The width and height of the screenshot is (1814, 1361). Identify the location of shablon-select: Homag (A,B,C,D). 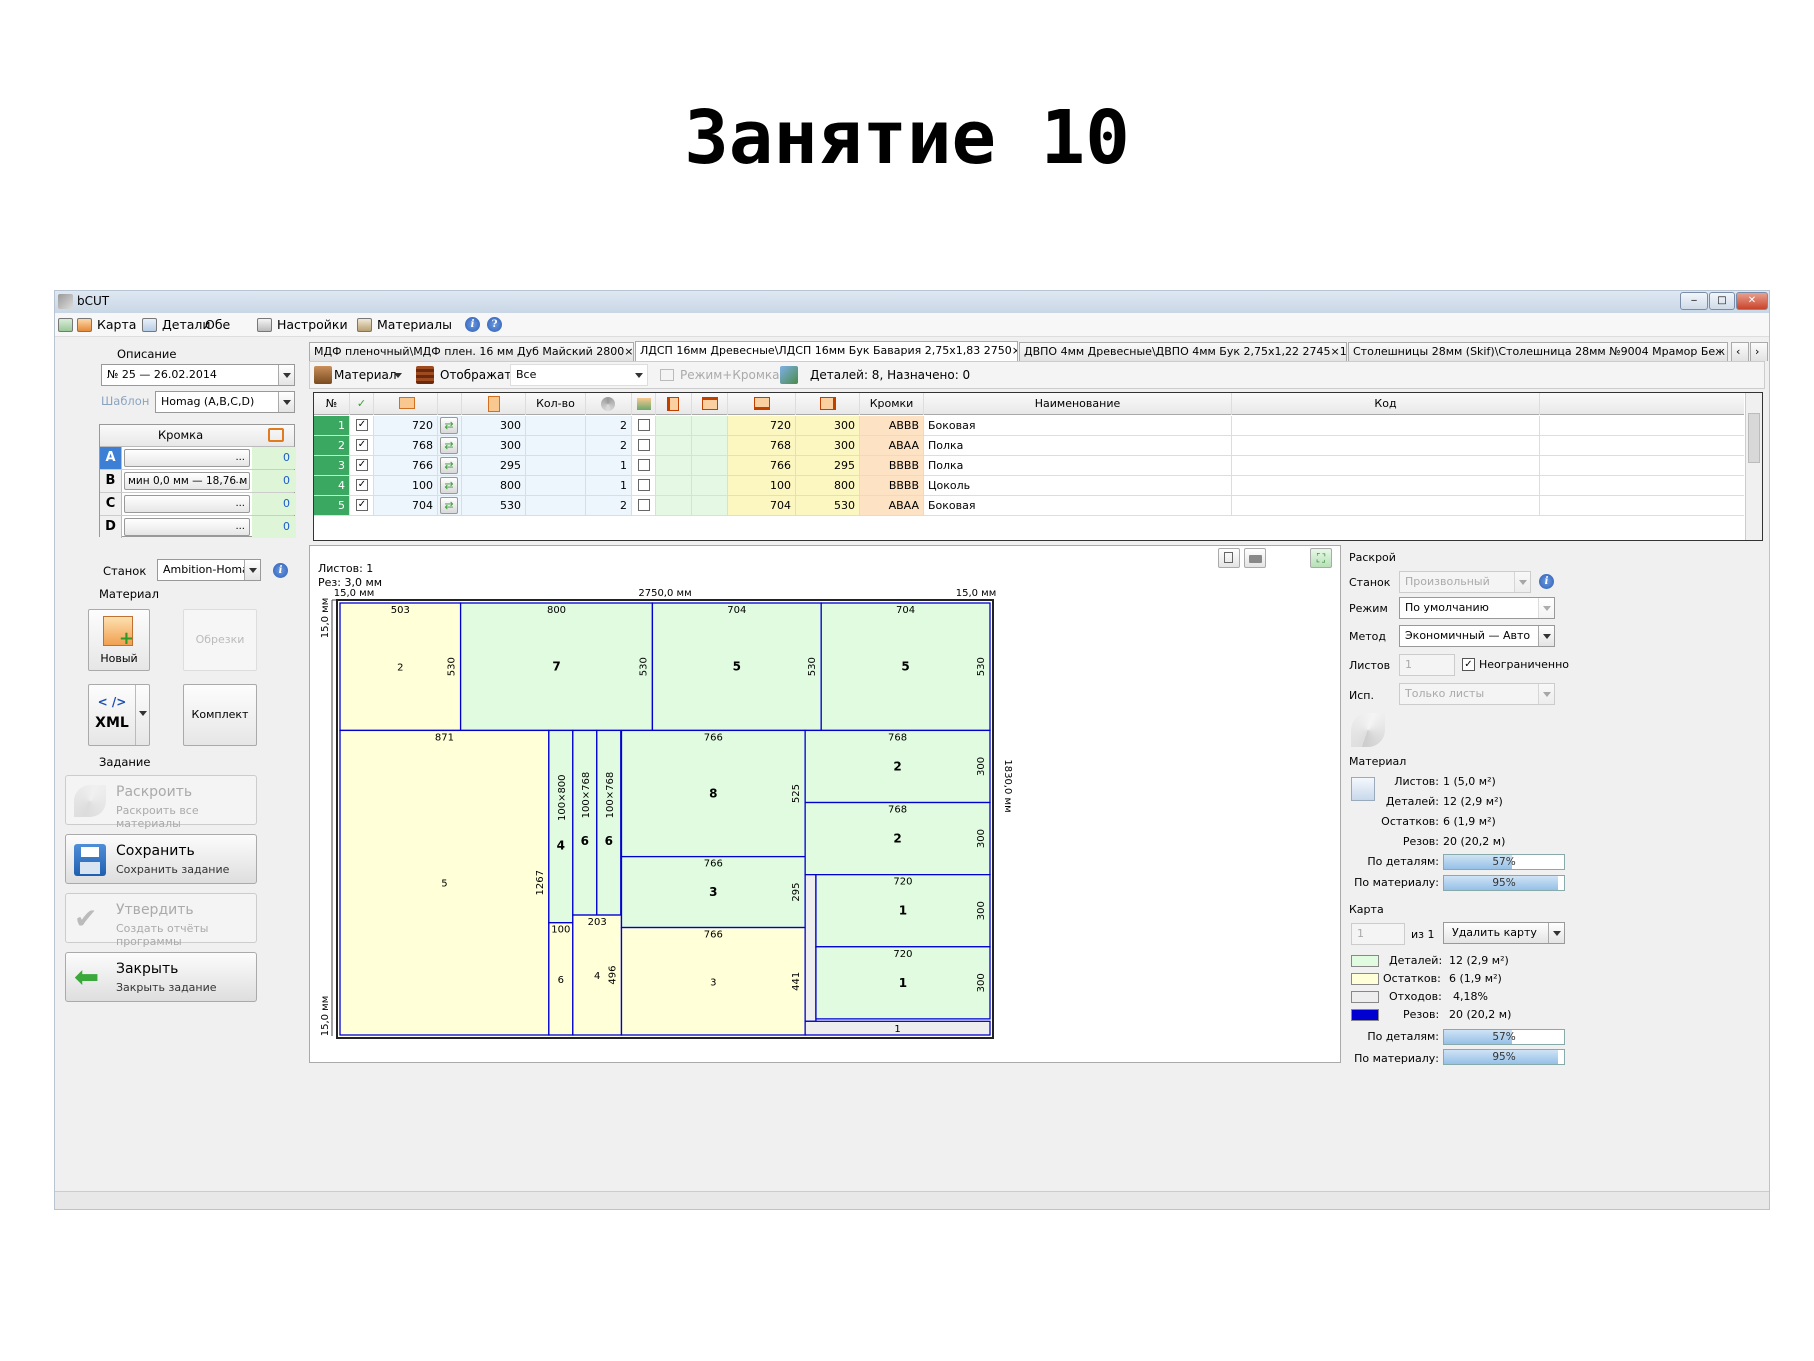
(225, 402).